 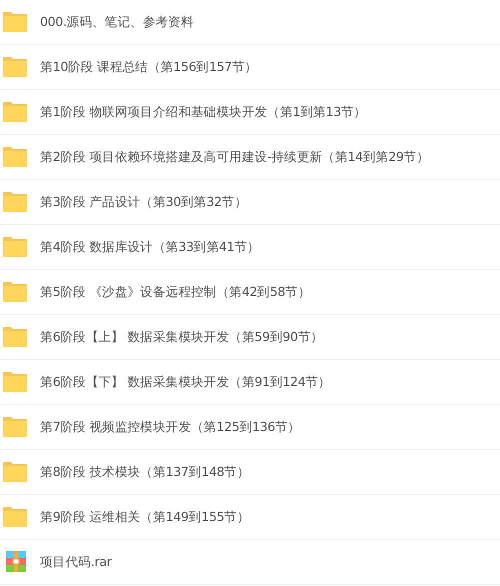 I want to click on folder-name: 第6阶段【下】 数据采集模块开发（第91到124节）, so click(x=185, y=382).